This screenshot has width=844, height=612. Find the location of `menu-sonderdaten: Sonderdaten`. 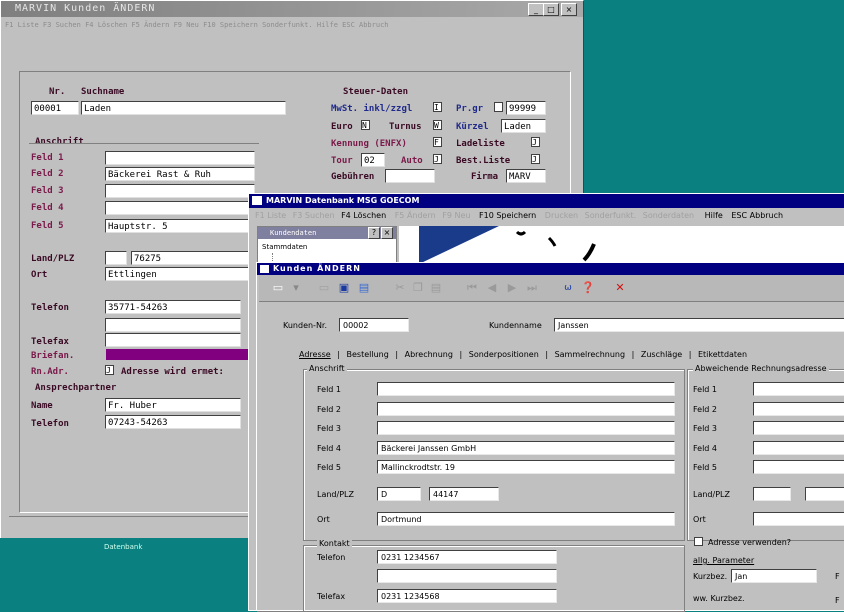

menu-sonderdaten: Sonderdaten is located at coordinates (668, 215).